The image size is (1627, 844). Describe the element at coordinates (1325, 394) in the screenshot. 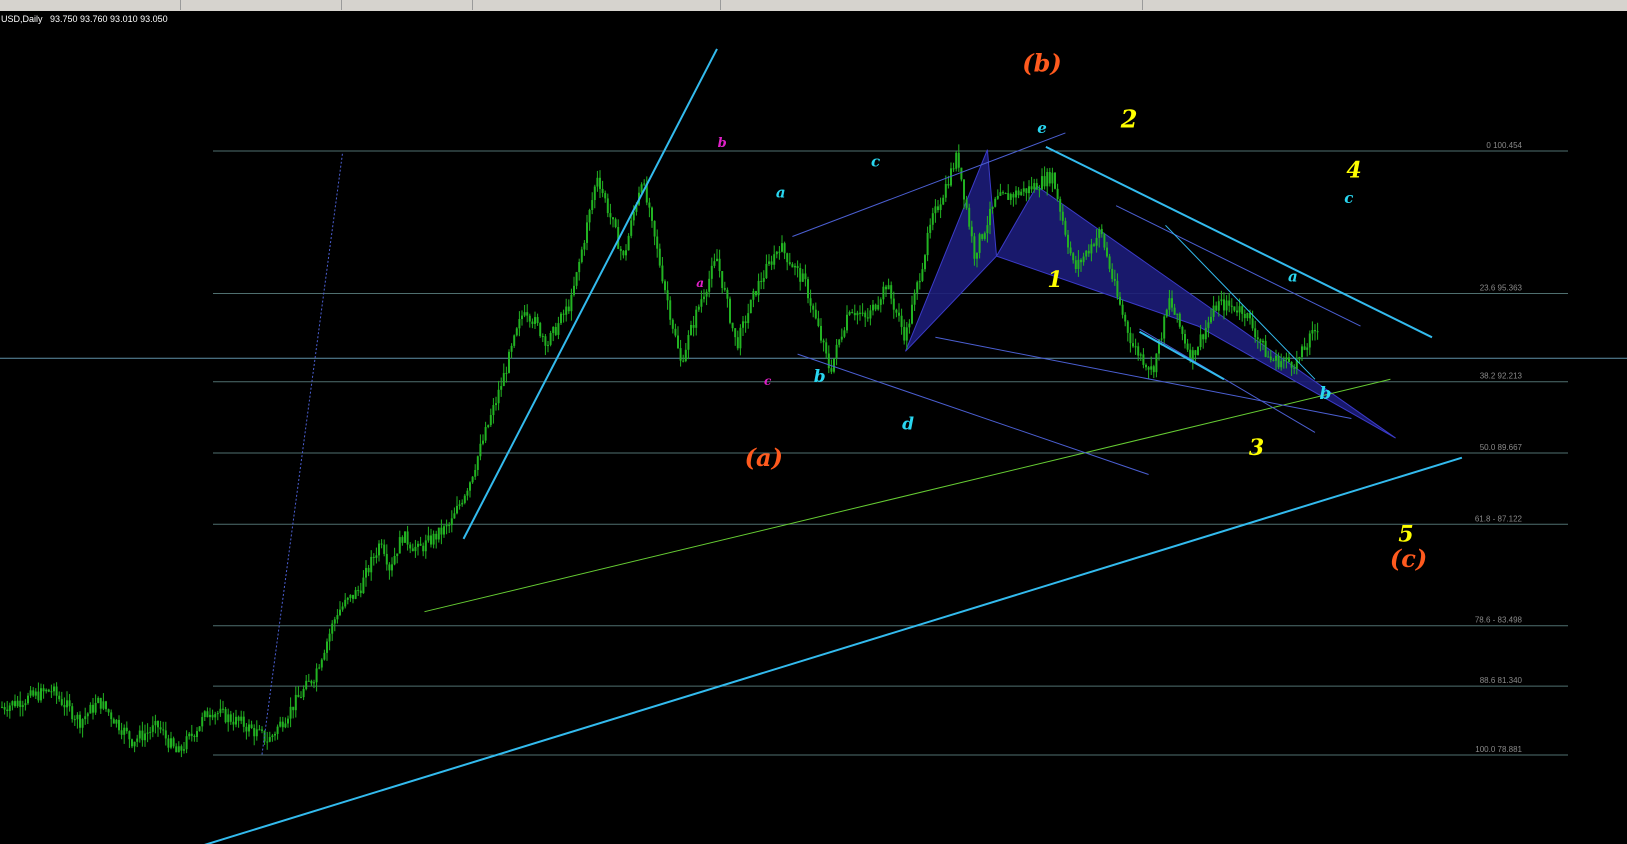

I see `wave-label-cyan: b` at that location.